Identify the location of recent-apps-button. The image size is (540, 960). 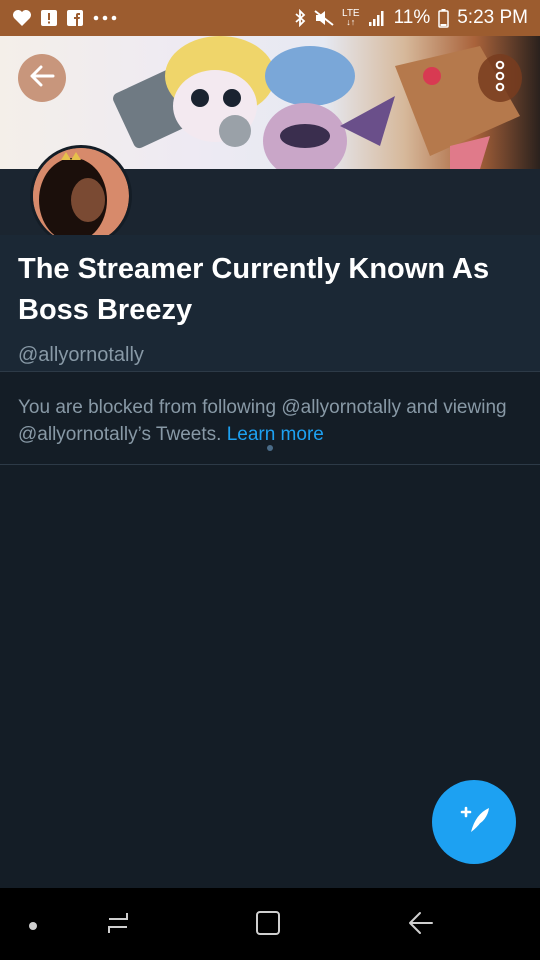
(118, 925).